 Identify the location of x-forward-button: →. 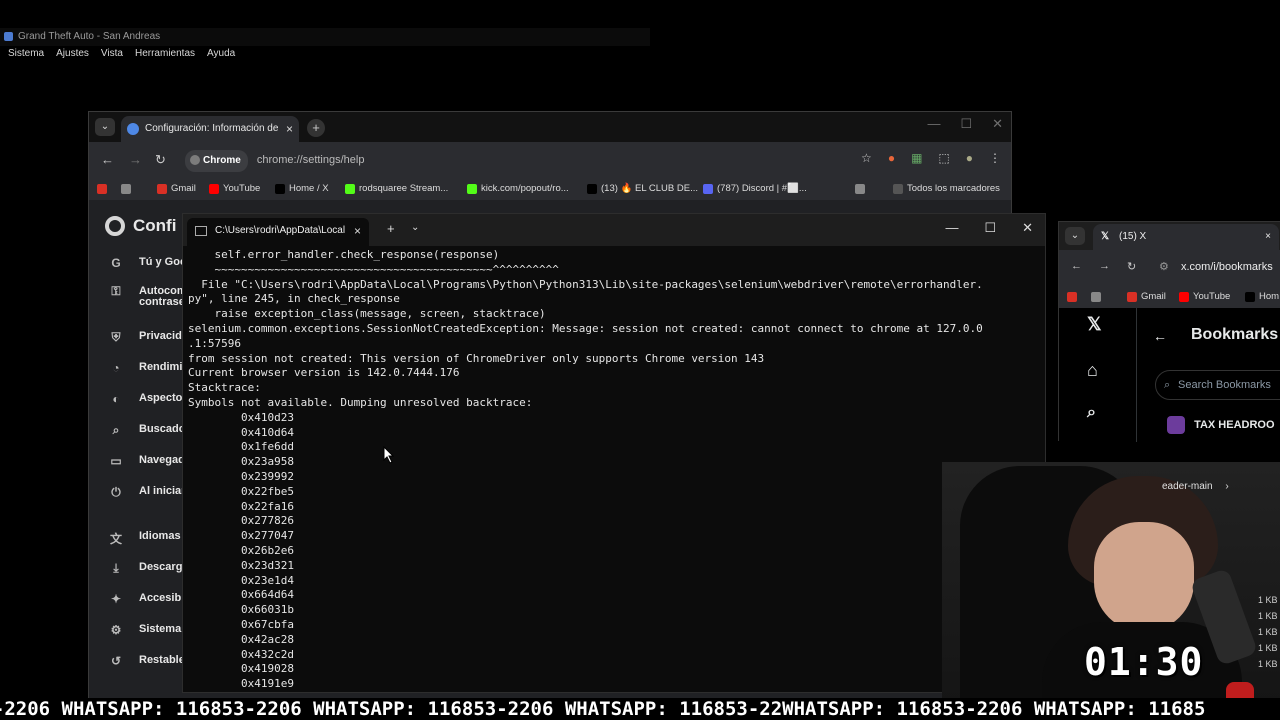
(1104, 266).